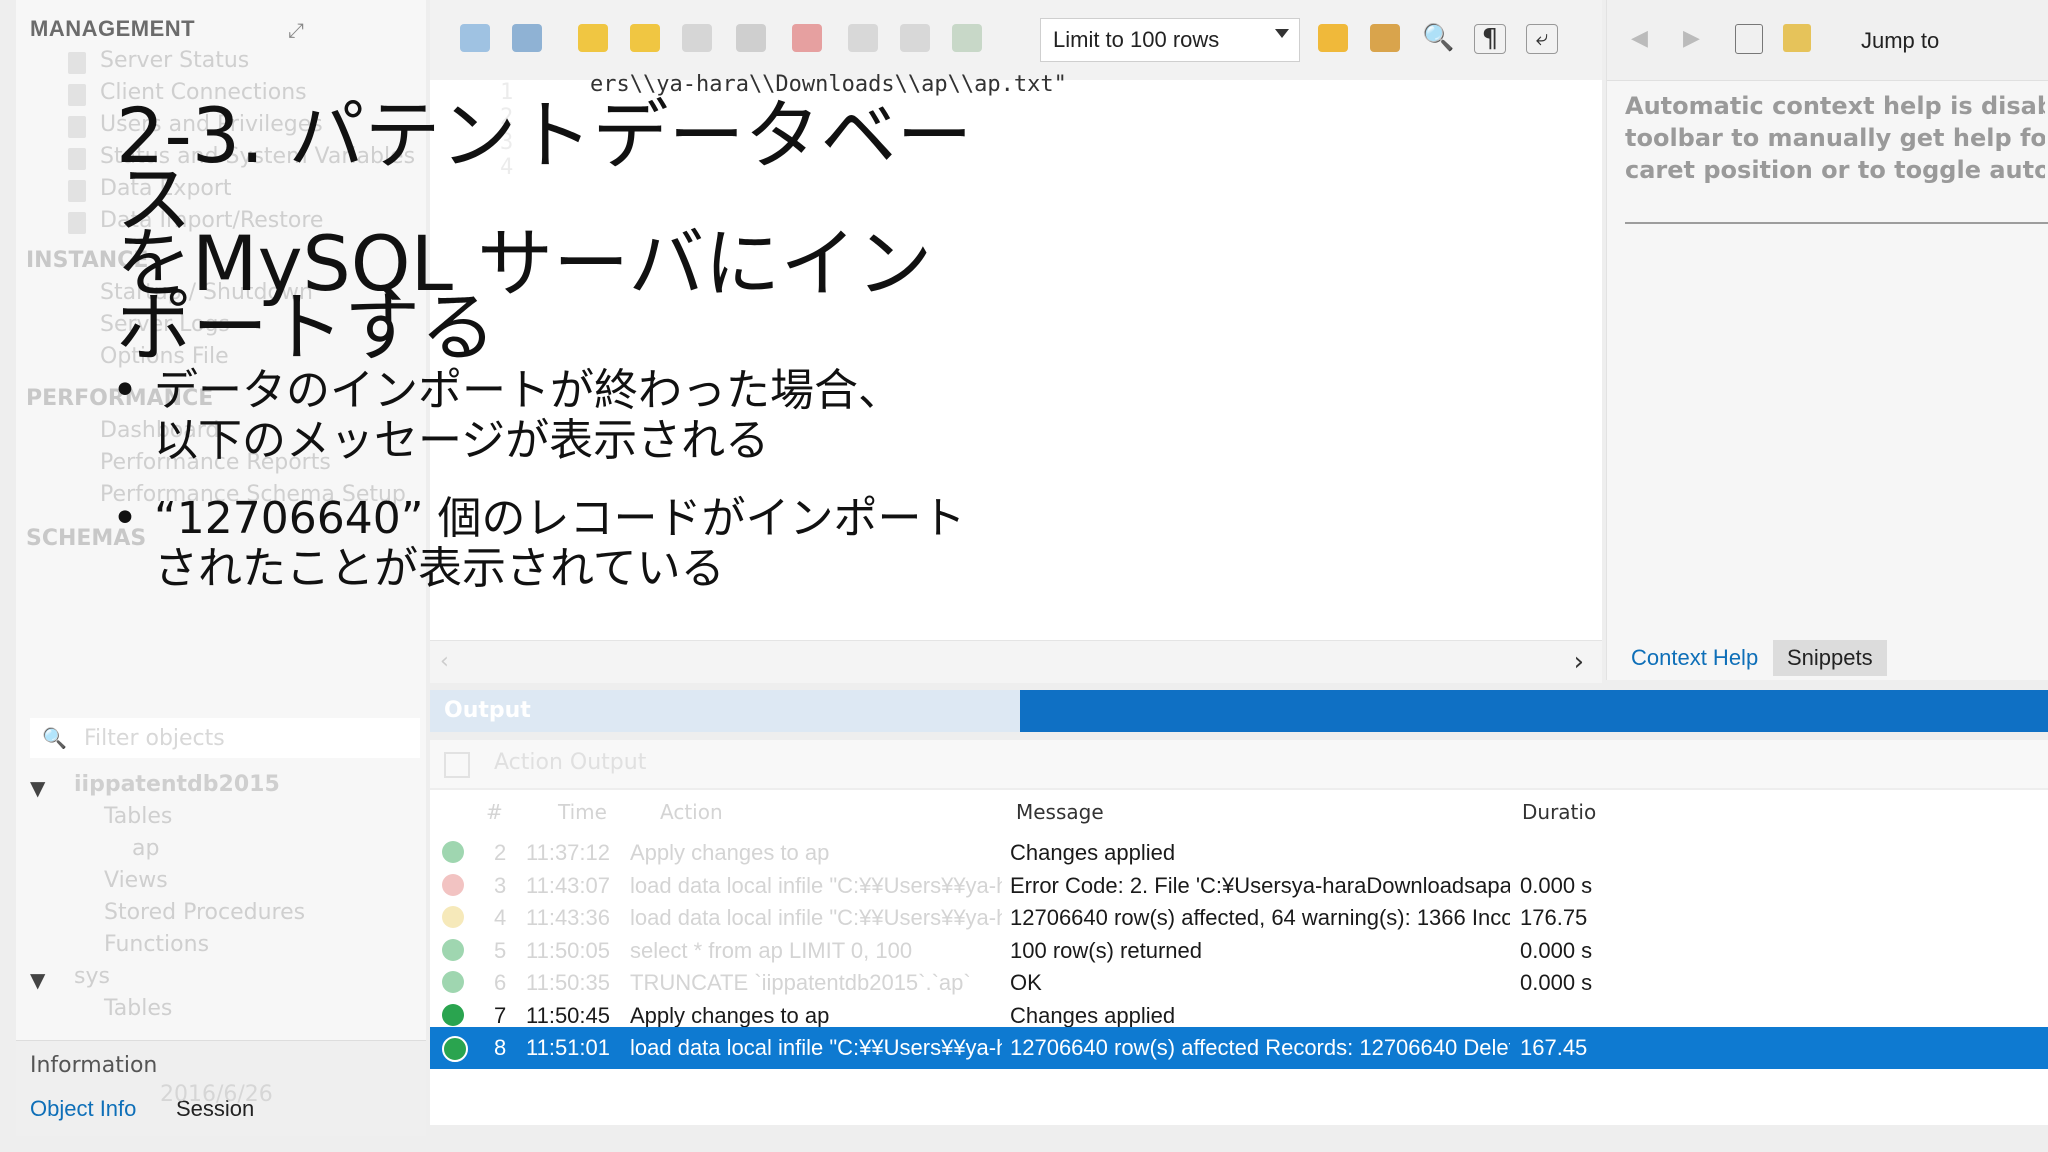 The image size is (2048, 1152). Describe the element at coordinates (177, 784) in the screenshot. I see `schema-item: iippatentdb2015` at that location.